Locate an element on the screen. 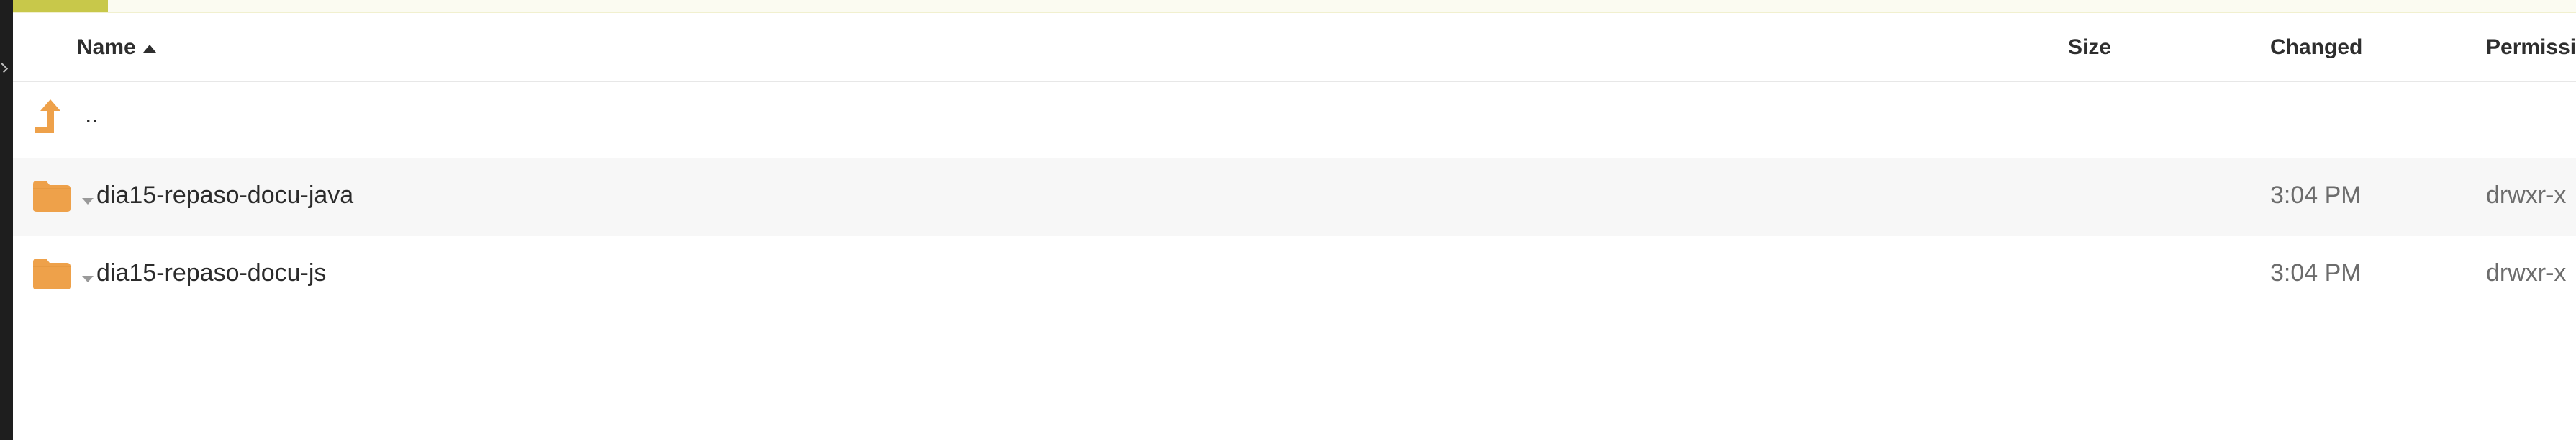 Image resolution: width=2576 pixels, height=440 pixels. column-header-name: Name is located at coordinates (116, 48).